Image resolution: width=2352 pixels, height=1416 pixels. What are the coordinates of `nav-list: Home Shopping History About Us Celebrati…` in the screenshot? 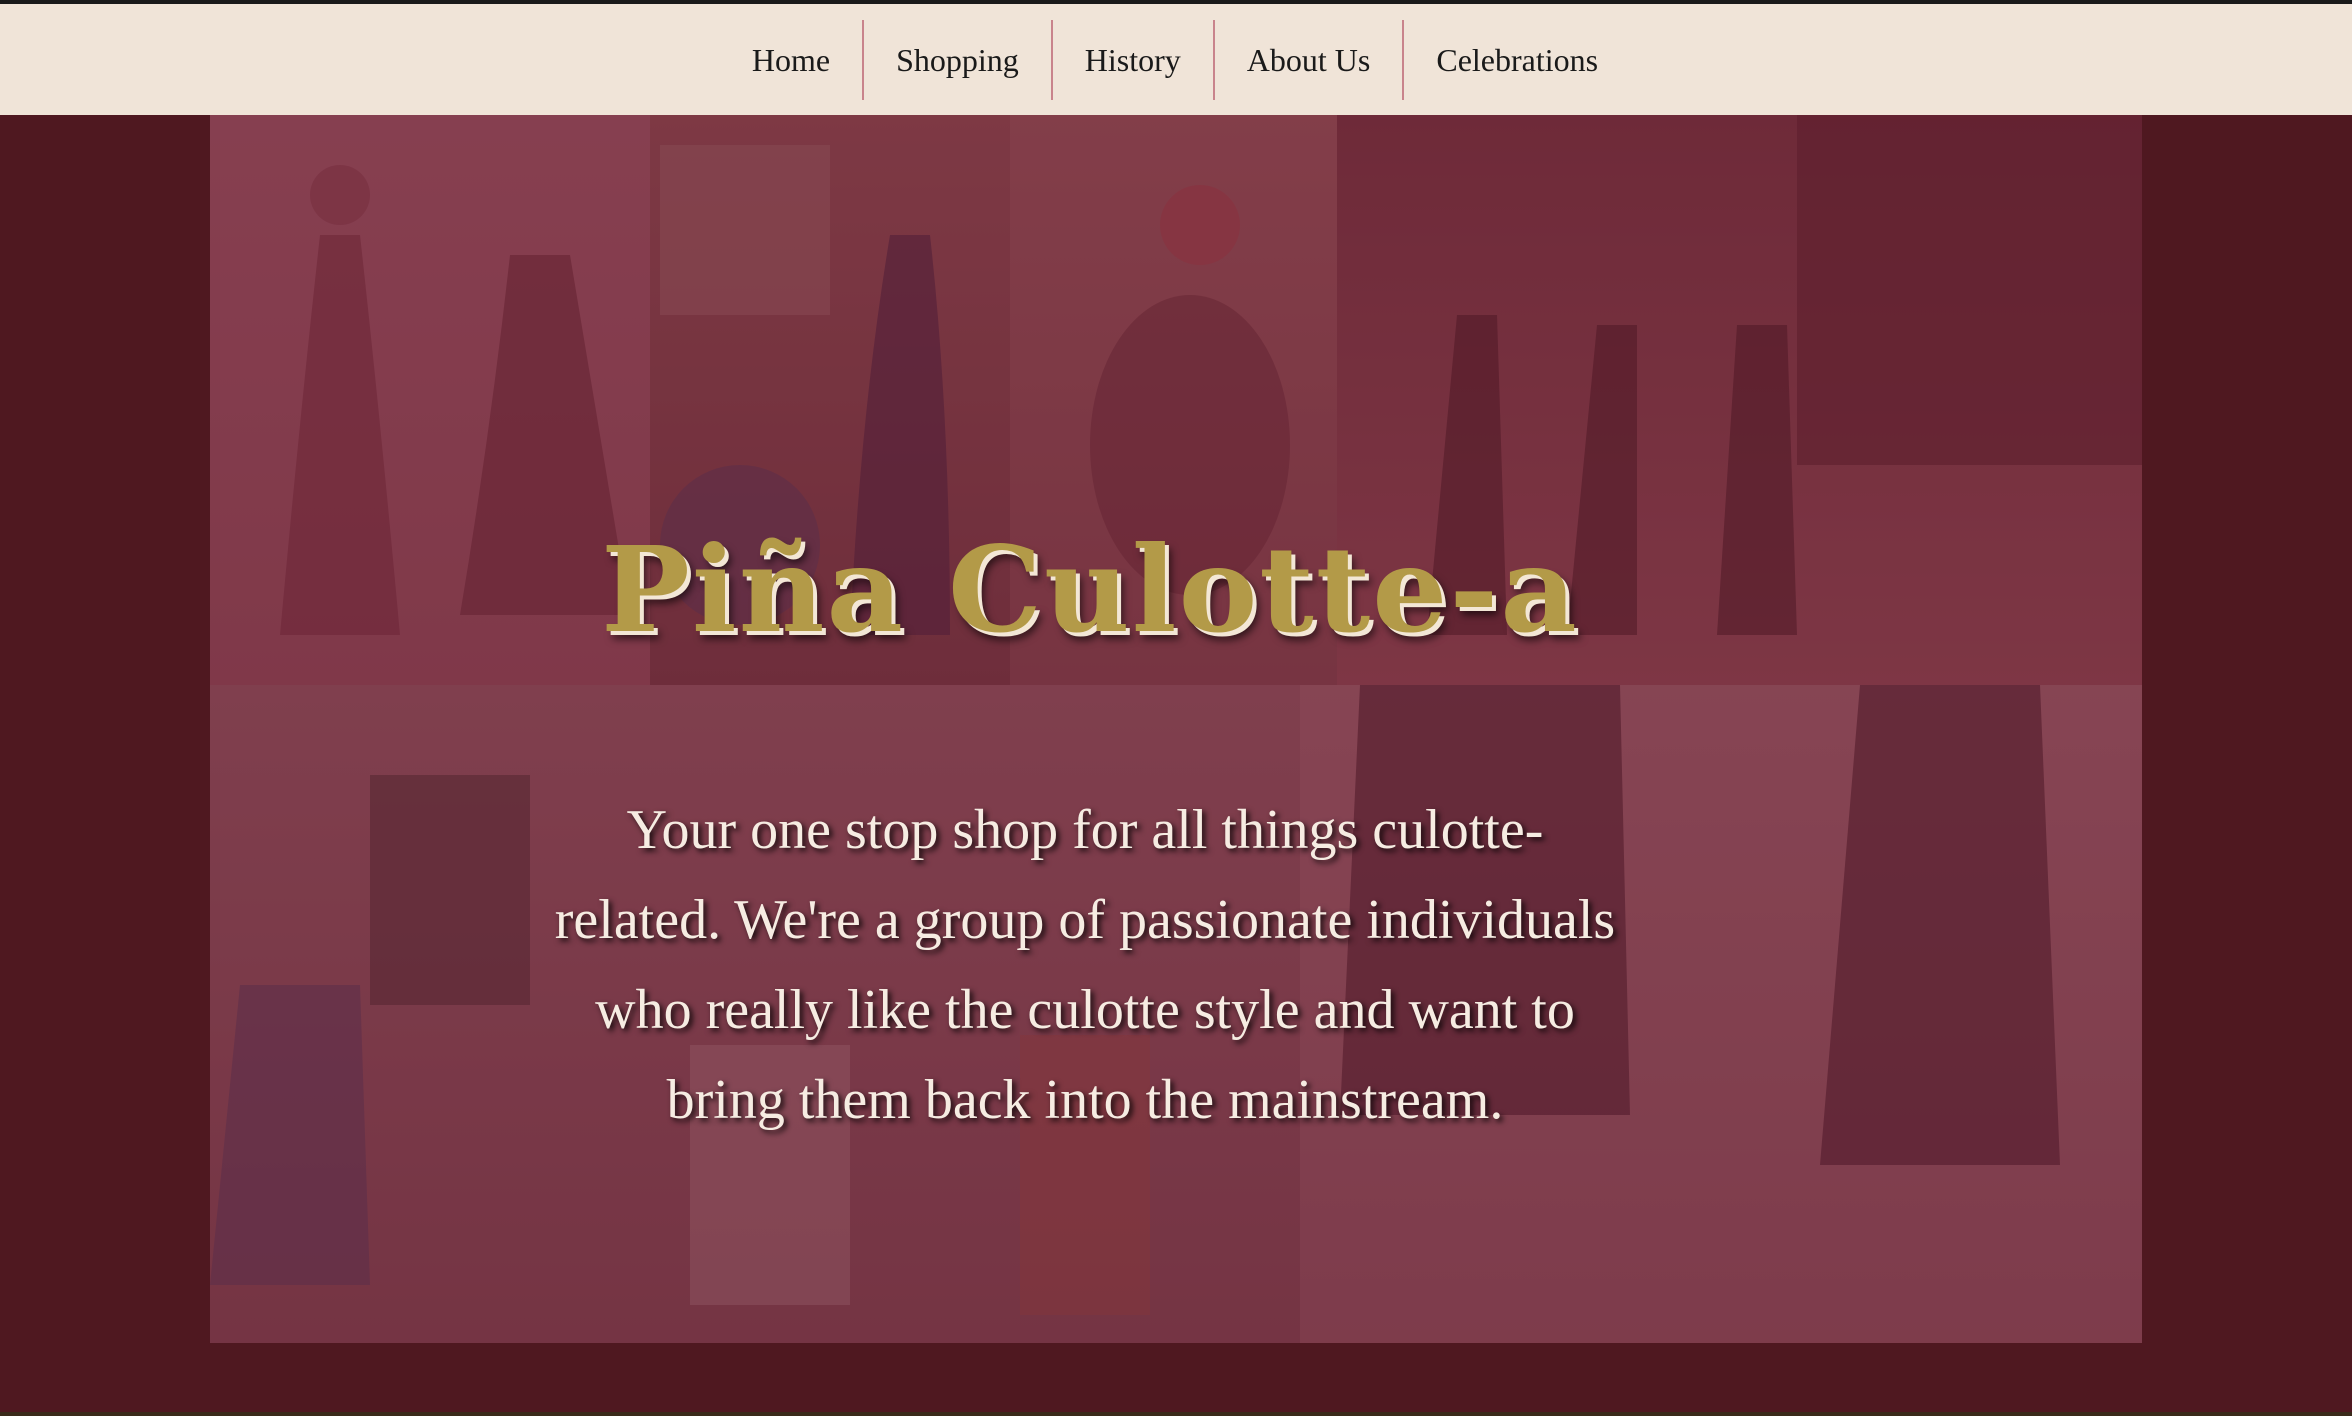 It's located at (1175, 59).